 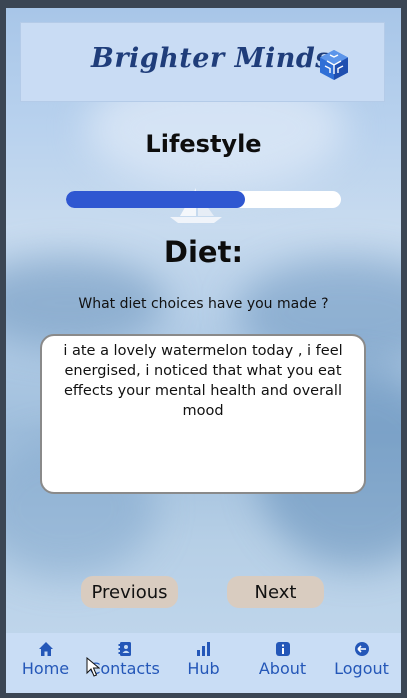 What do you see at coordinates (203, 252) in the screenshot?
I see `topic-title: Diet:` at bounding box center [203, 252].